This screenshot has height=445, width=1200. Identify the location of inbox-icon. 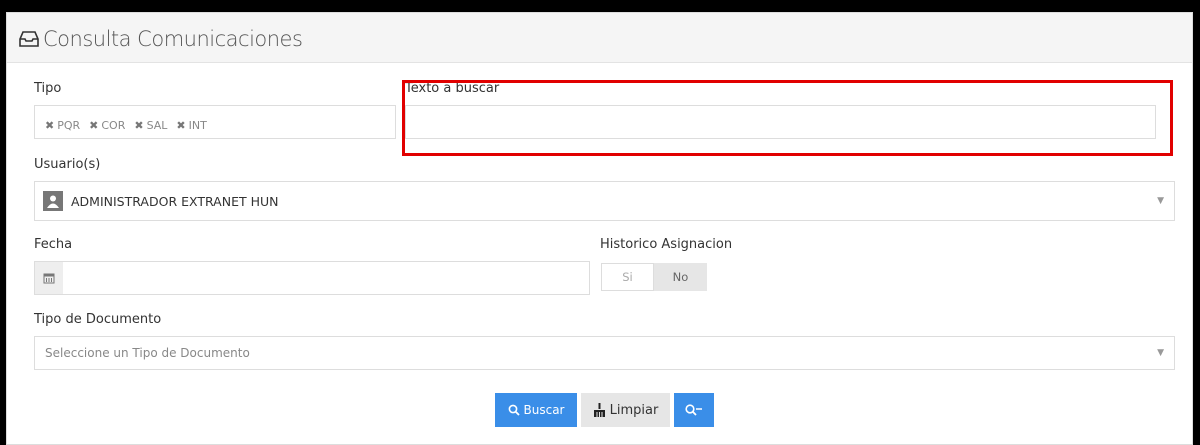
(29, 39).